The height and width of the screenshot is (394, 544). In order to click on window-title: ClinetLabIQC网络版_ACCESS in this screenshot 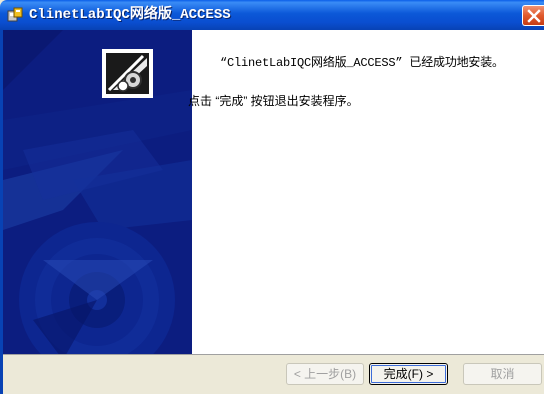, I will do `click(130, 15)`.